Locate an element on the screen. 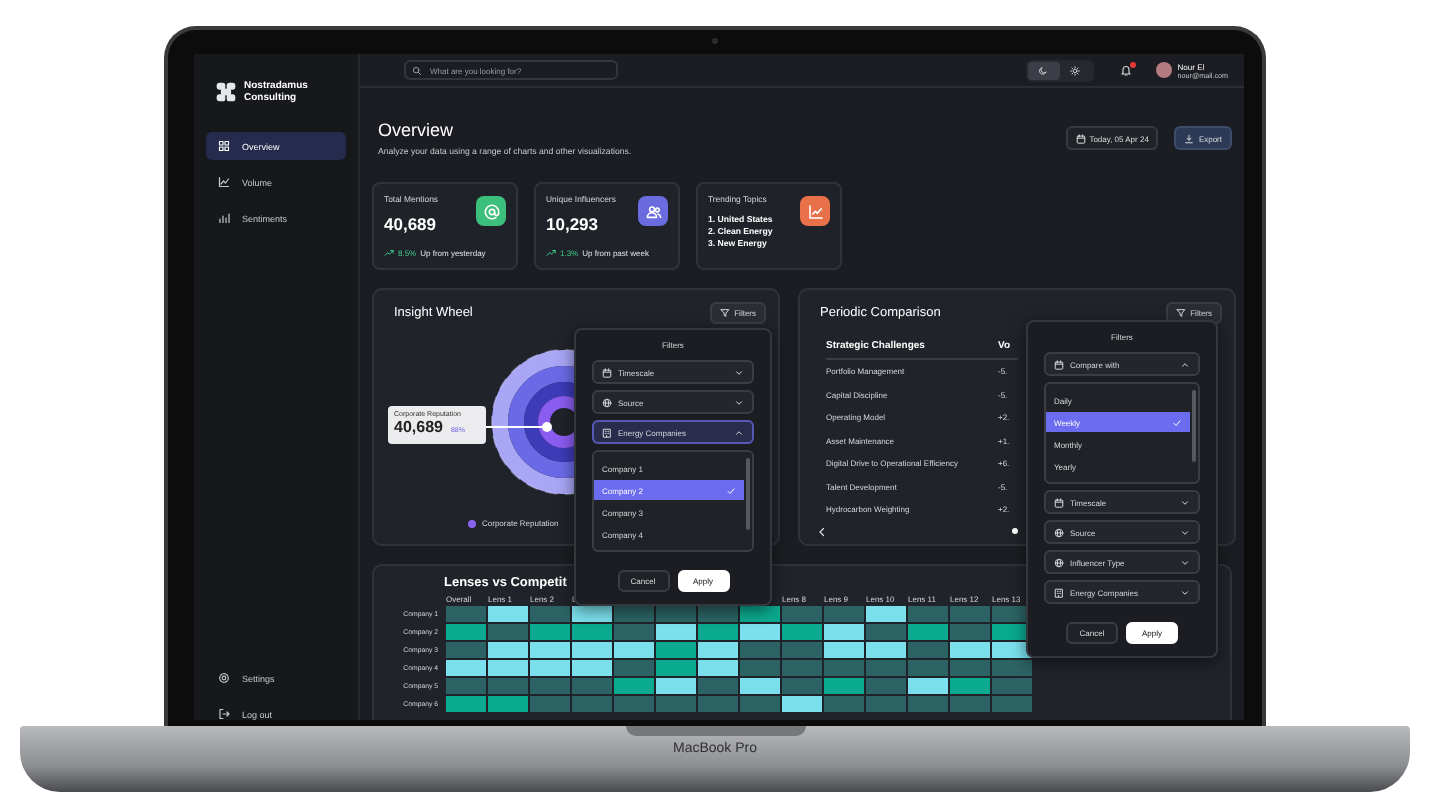 This screenshot has width=1430, height=800. chevron-left-icon is located at coordinates (822, 531).